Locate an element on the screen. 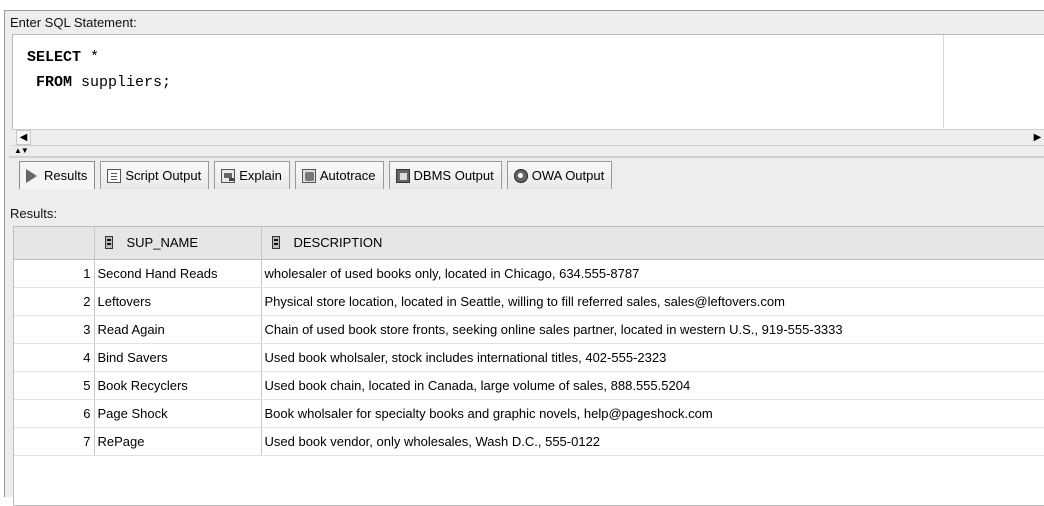 The width and height of the screenshot is (1044, 506). column-header-description: DESCRIPTION is located at coordinates (652, 243).